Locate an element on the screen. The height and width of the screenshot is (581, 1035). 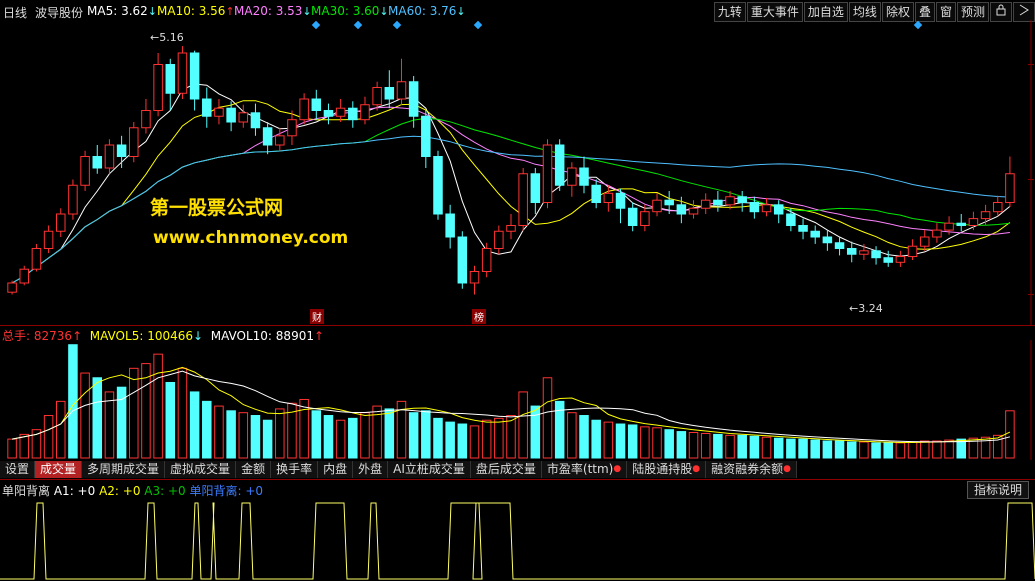
tab-label: 多周期成交量 is located at coordinates (123, 469).